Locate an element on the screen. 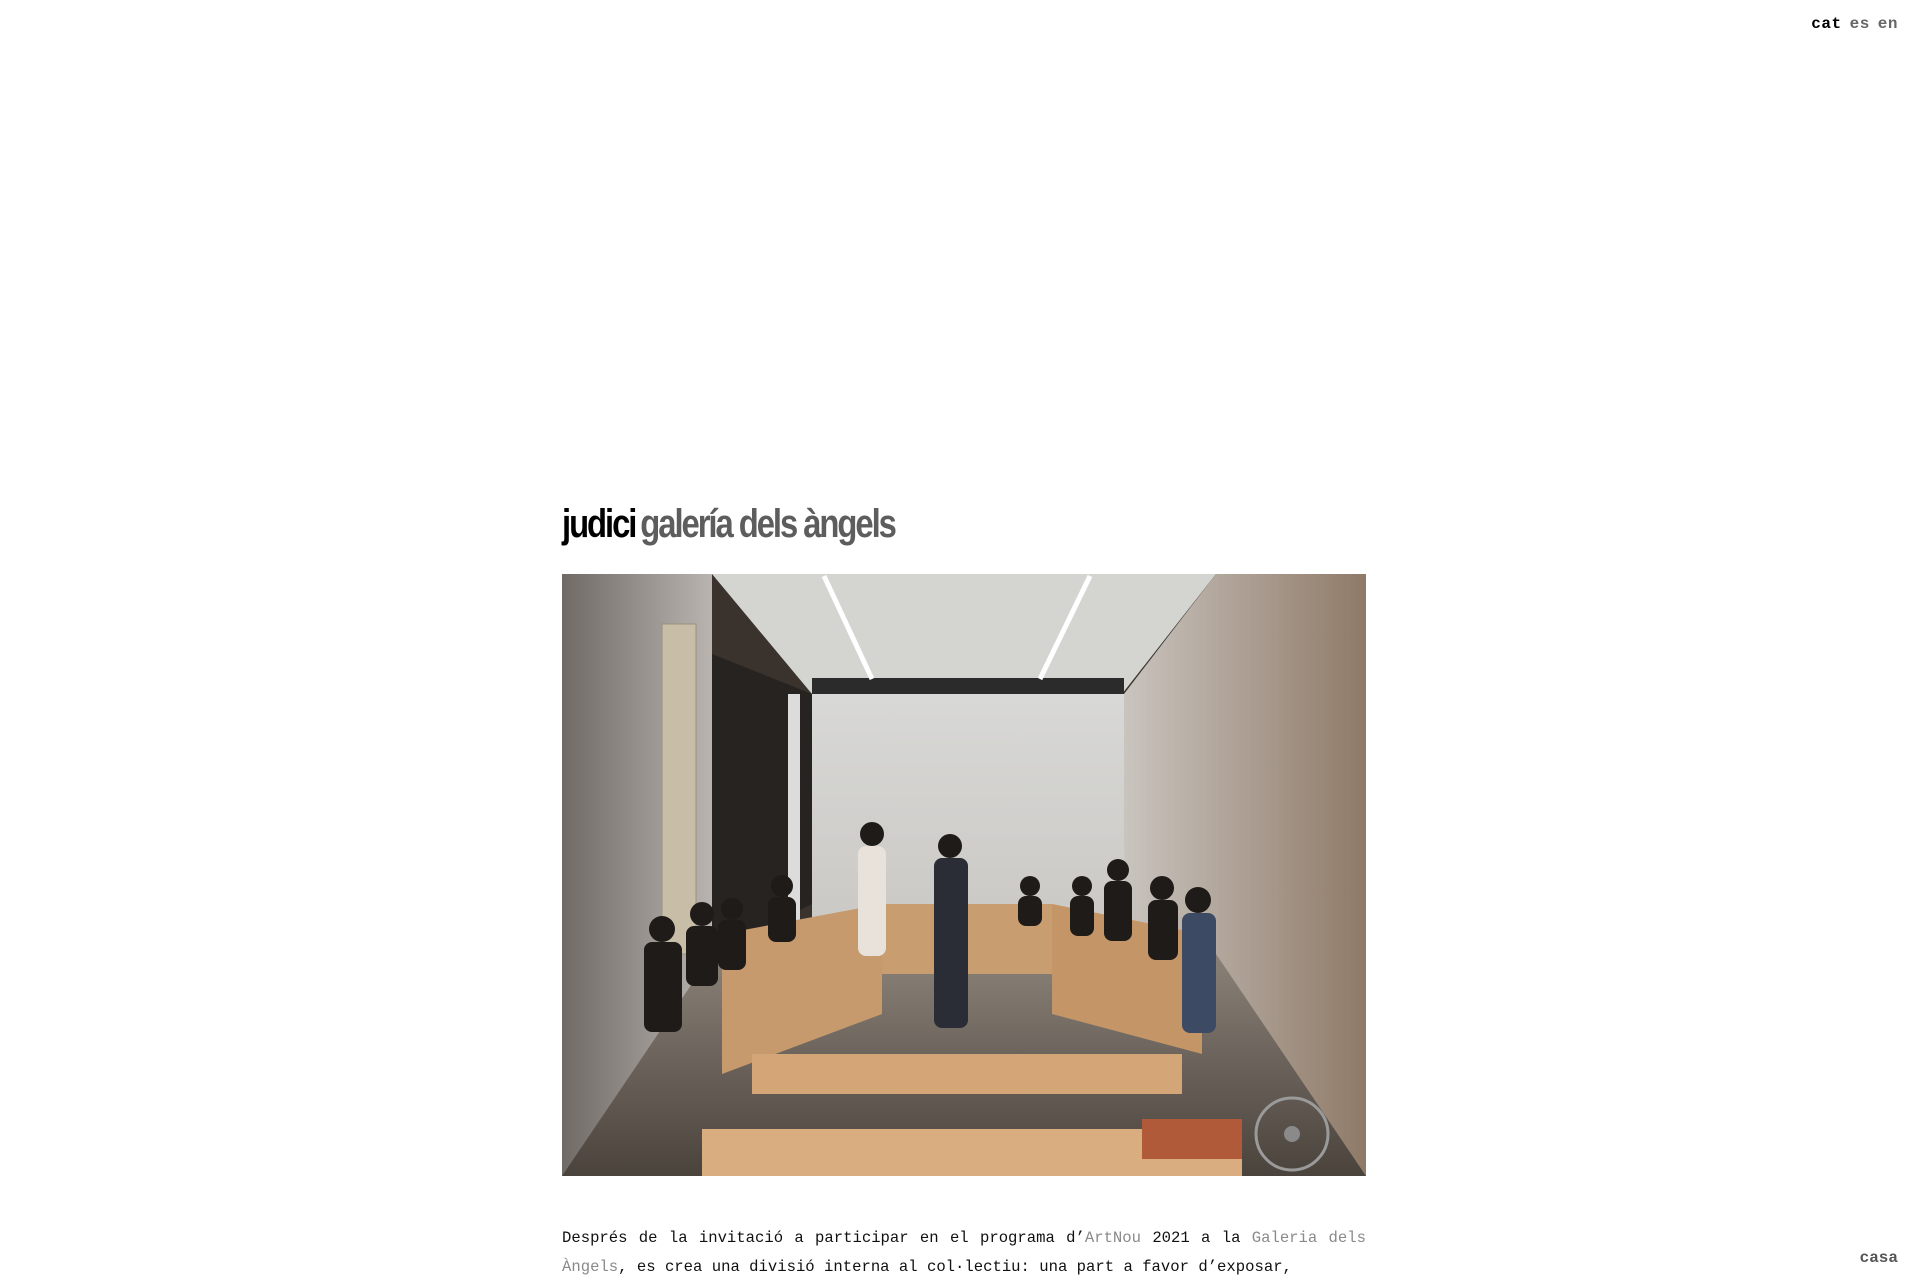 This screenshot has width=1920, height=1280. lang-cat-link: cat is located at coordinates (1826, 24).